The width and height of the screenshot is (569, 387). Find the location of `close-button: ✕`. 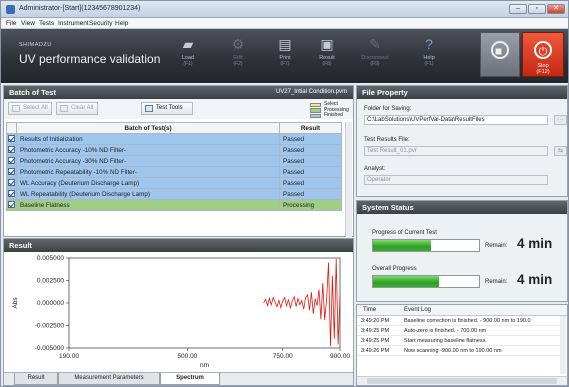

close-button: ✕ is located at coordinates (556, 9).